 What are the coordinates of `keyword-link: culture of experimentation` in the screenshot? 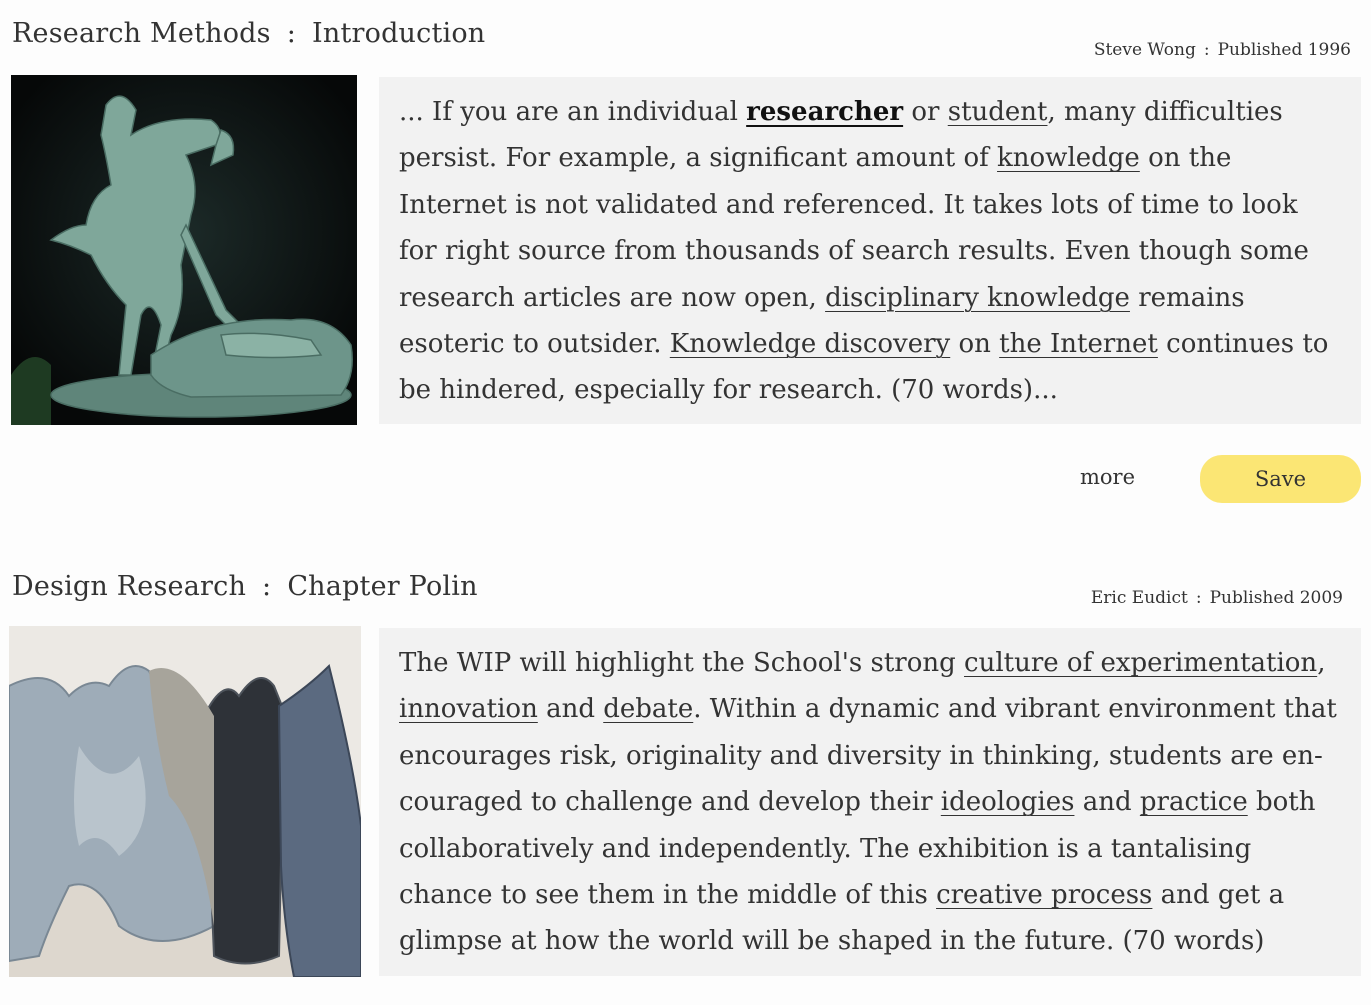 It's located at (1140, 663).